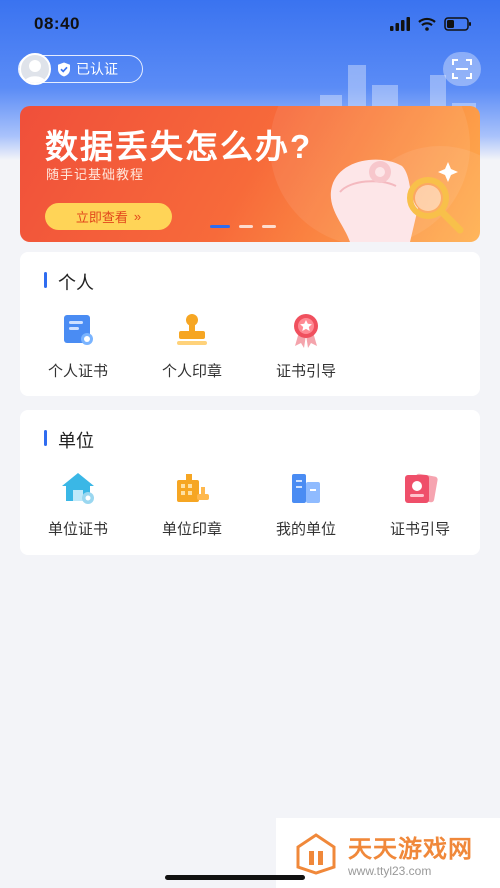 The height and width of the screenshot is (888, 500). Describe the element at coordinates (69, 282) in the screenshot. I see `section-title-personal: 个人` at that location.